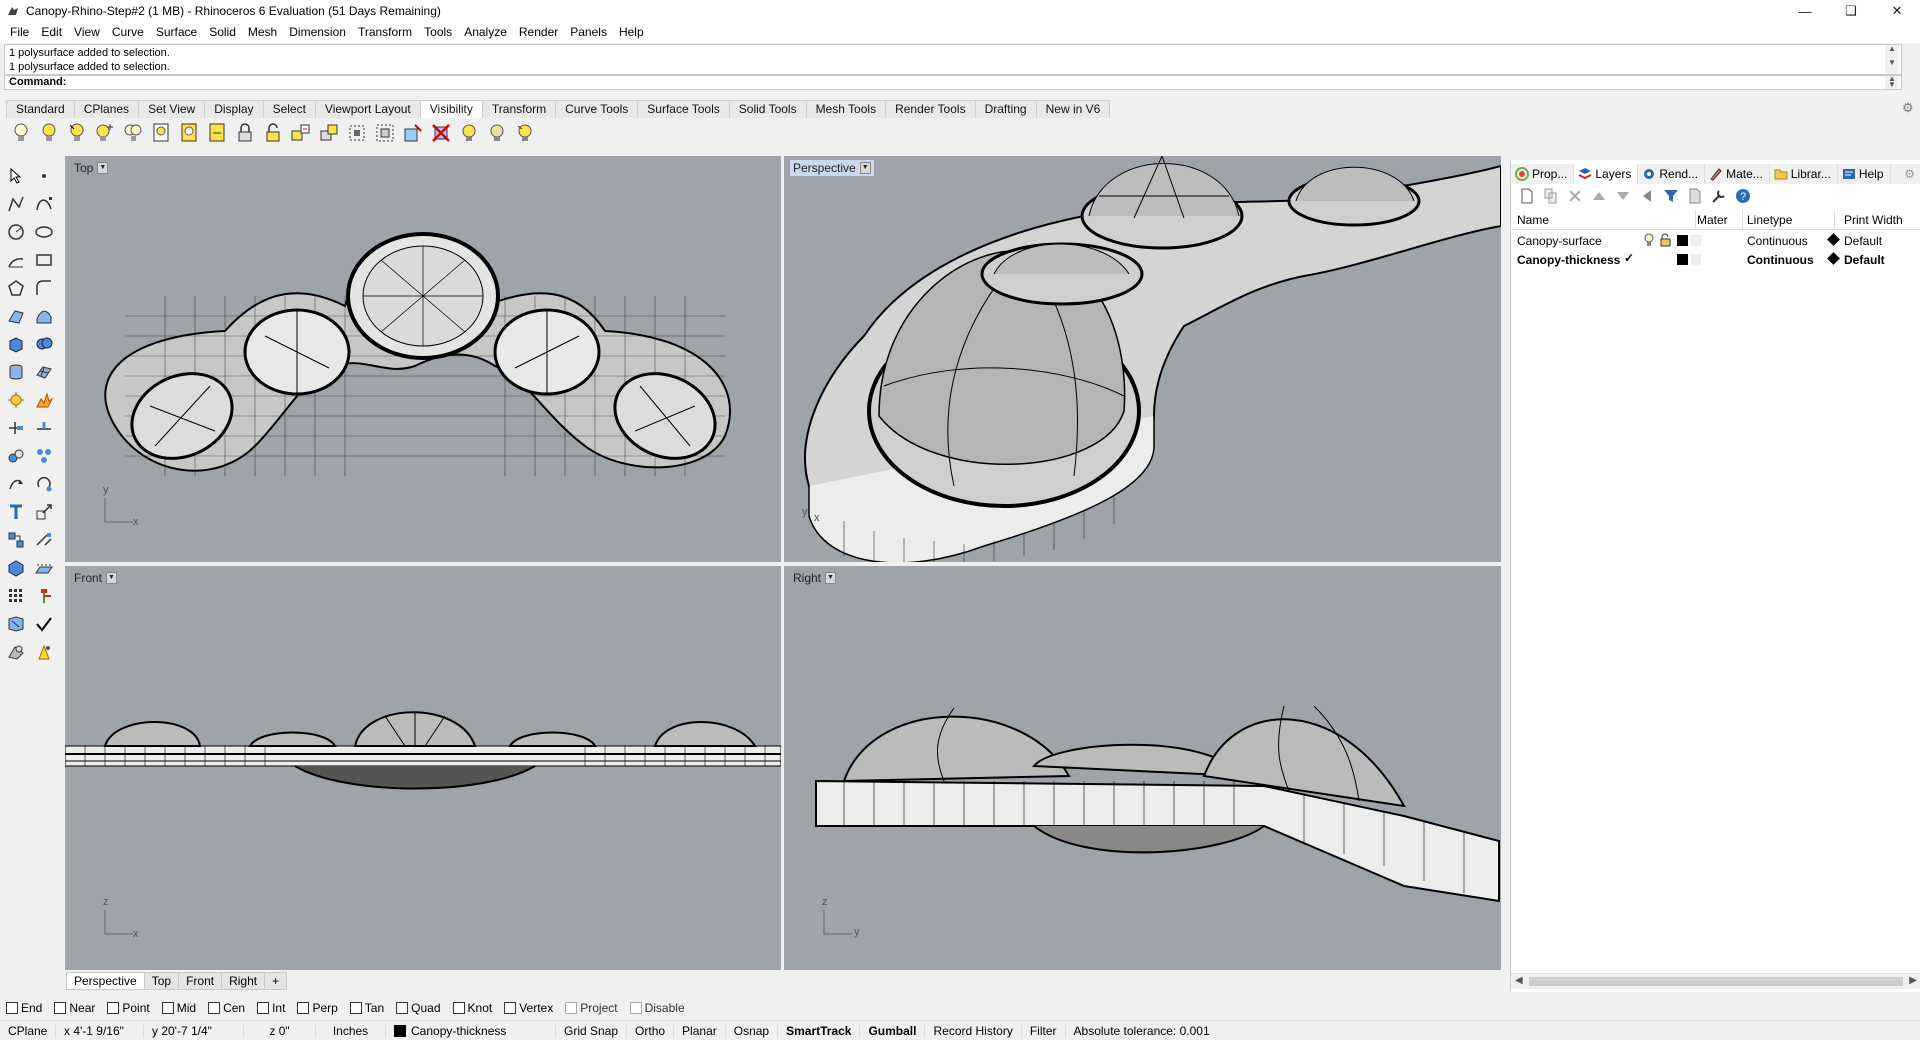  What do you see at coordinates (700, 1030) in the screenshot?
I see `planar-toggle: Planar` at bounding box center [700, 1030].